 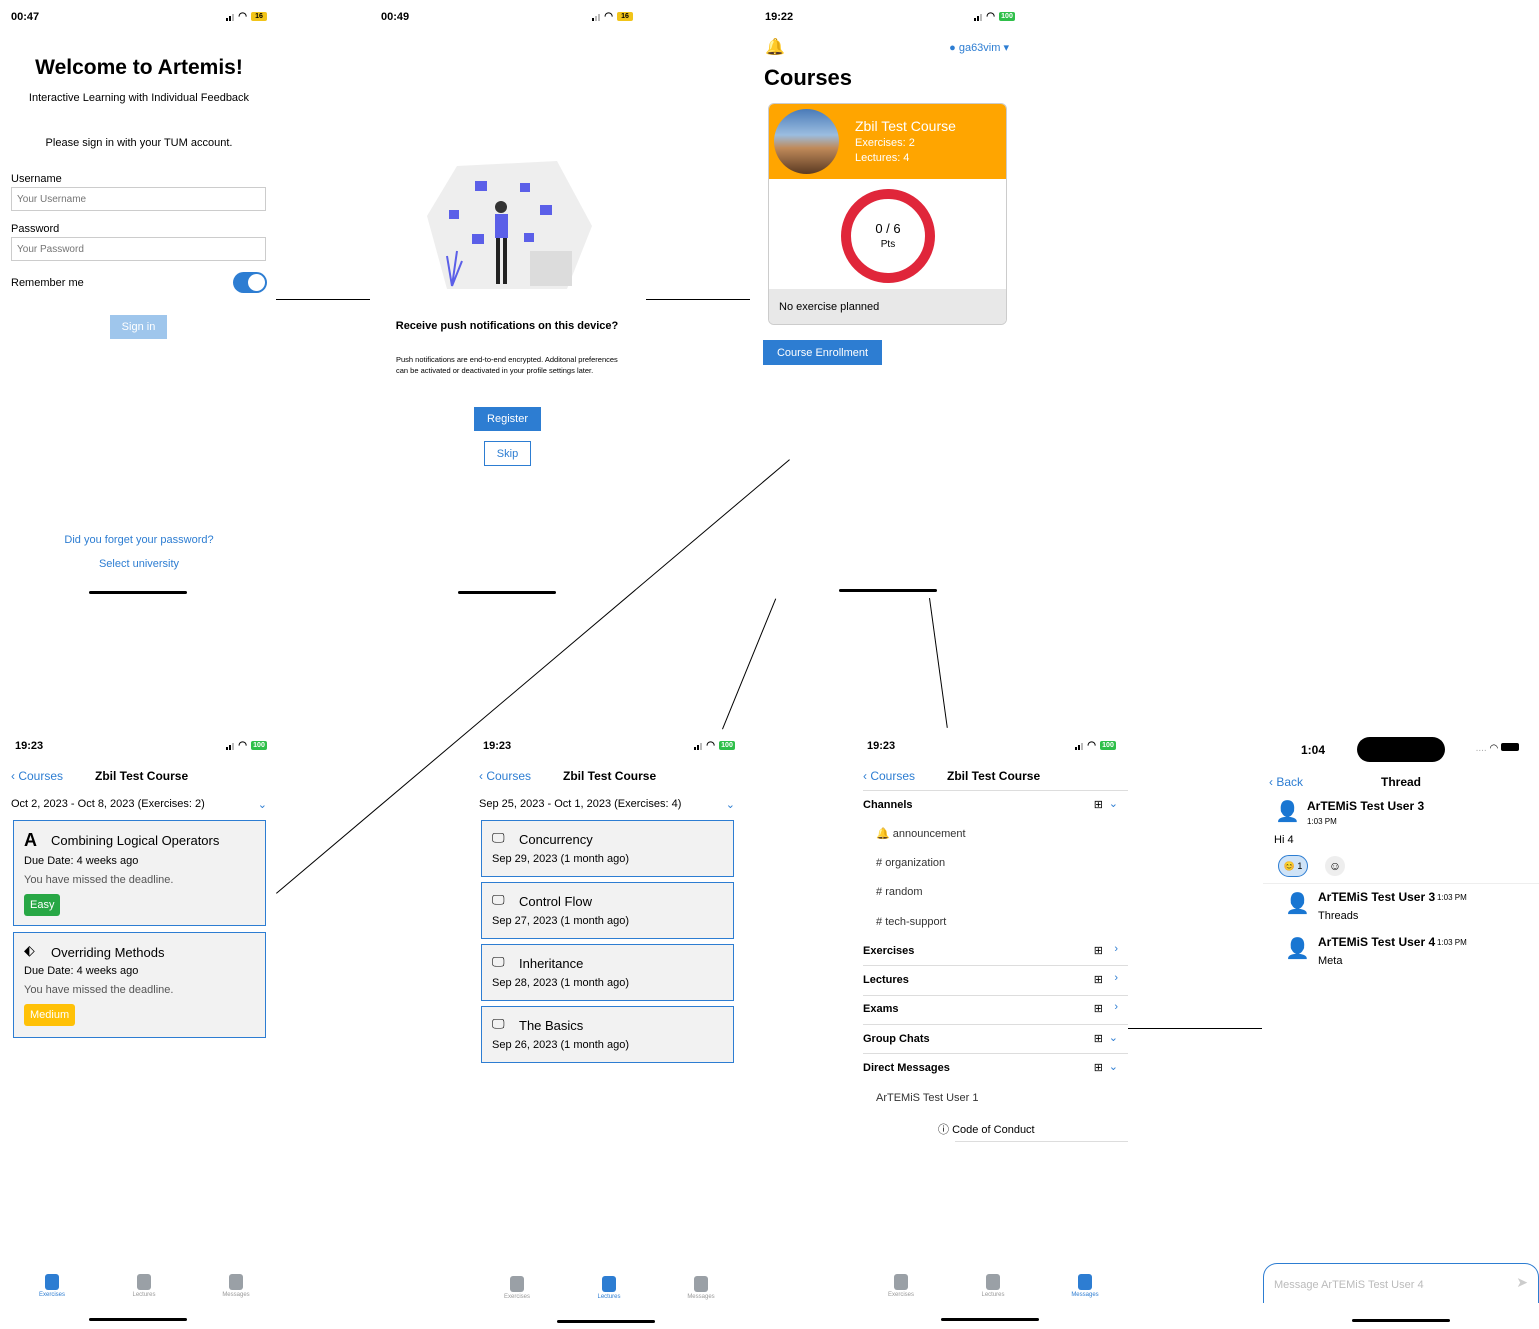 What do you see at coordinates (1098, 804) in the screenshot?
I see `add-channel-icon: ⊞` at bounding box center [1098, 804].